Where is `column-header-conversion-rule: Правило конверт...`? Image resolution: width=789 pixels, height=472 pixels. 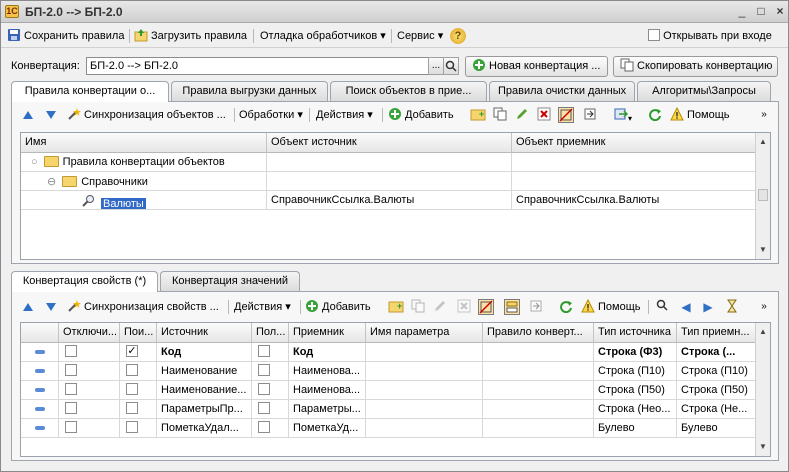
column-header-conversion-rule: Правило конверт... is located at coordinates (538, 333).